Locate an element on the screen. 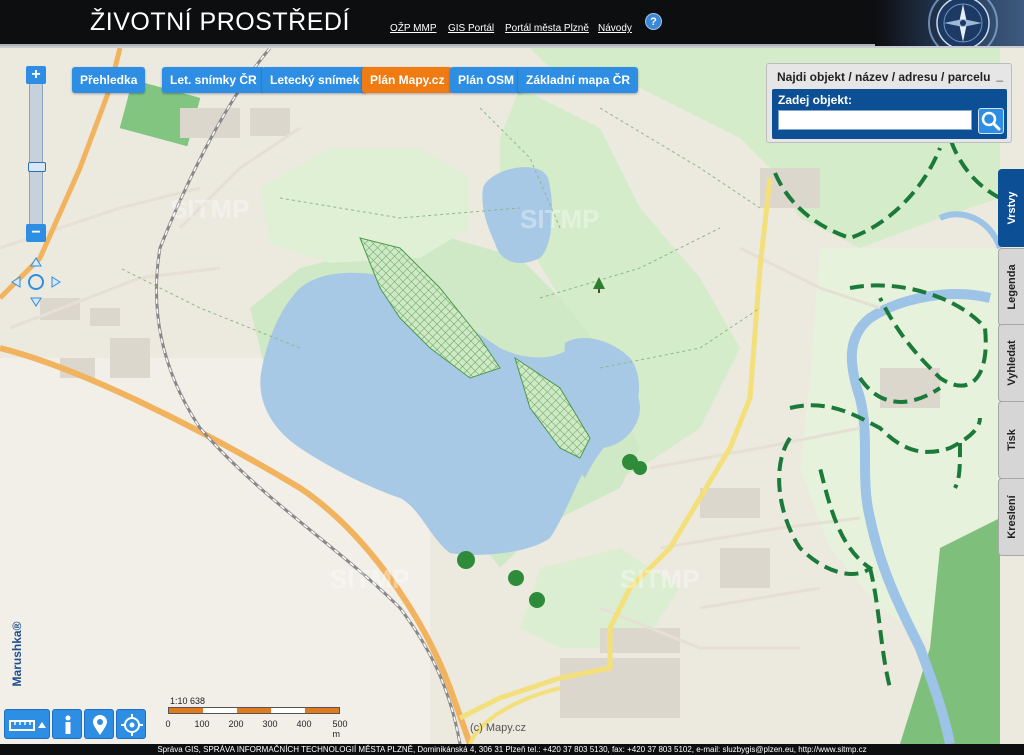 Image resolution: width=1024 pixels, height=755 pixels. link-ozp-mmp: OŽP MMP is located at coordinates (413, 28).